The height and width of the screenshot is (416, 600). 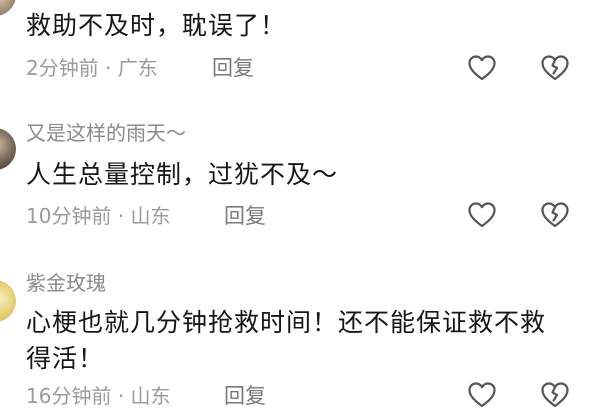 What do you see at coordinates (182, 174) in the screenshot?
I see `comment-text: 人生总量控制，过犹不及～` at bounding box center [182, 174].